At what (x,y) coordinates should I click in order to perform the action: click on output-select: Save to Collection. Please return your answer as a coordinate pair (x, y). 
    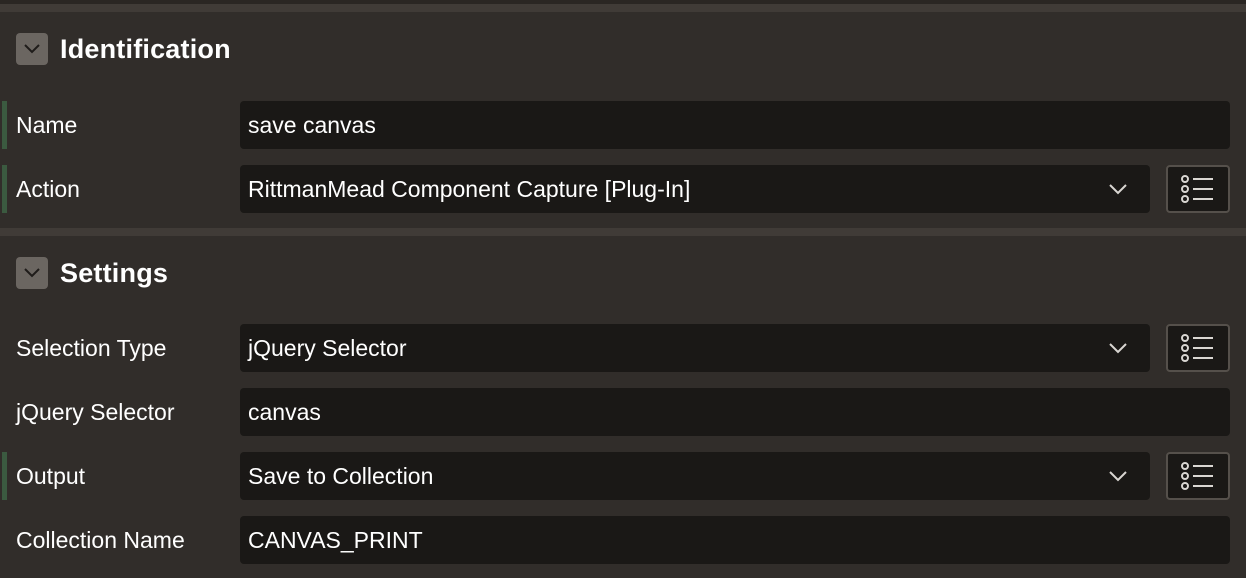
    Looking at the image, I should click on (695, 476).